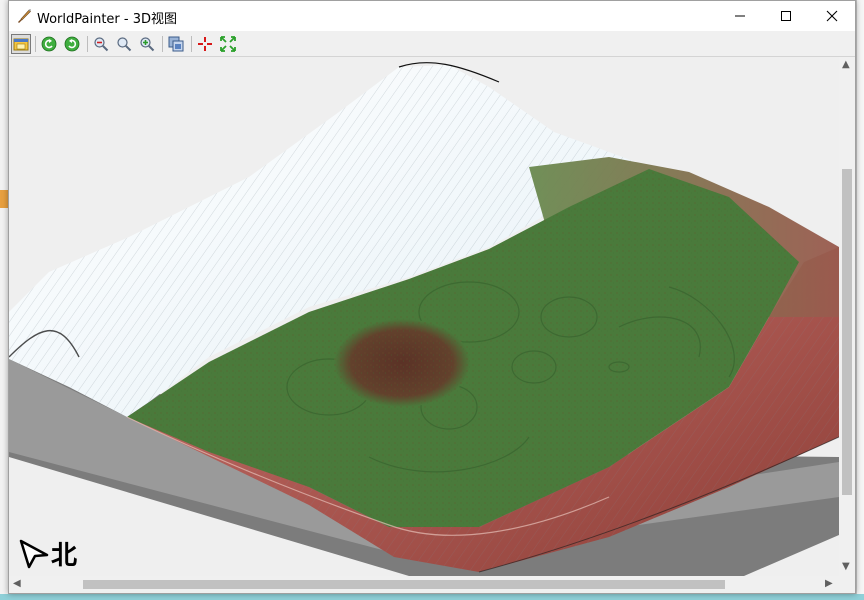 The height and width of the screenshot is (600, 864). What do you see at coordinates (107, 19) in the screenshot?
I see `window-title: WorldPainter - 3D视图` at bounding box center [107, 19].